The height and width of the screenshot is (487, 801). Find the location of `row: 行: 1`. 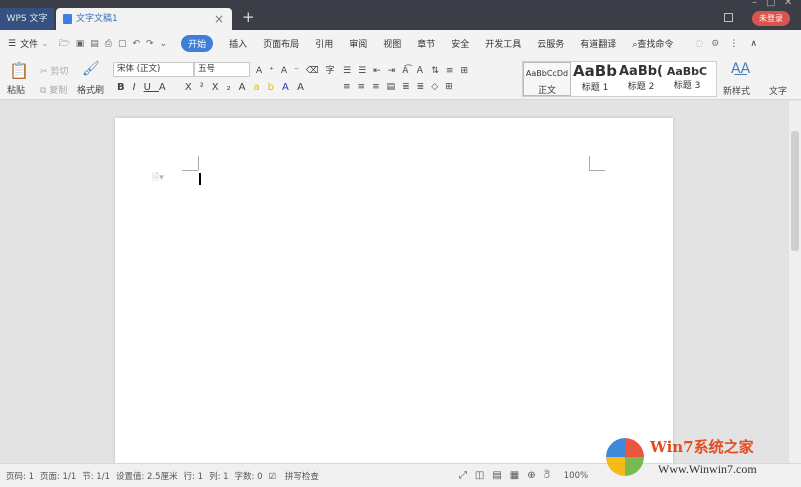

row: 行: 1 is located at coordinates (193, 476).